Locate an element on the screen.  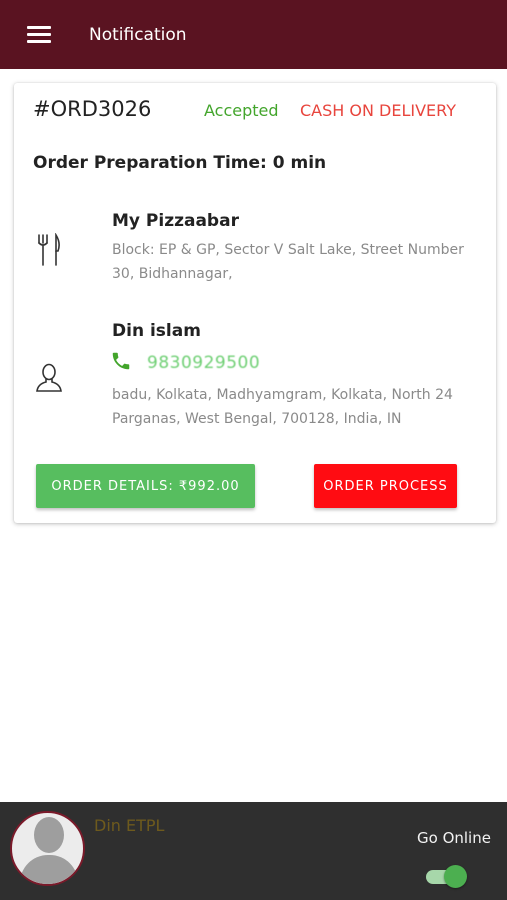
order-process-button: ORDER PROCESS is located at coordinates (385, 486).